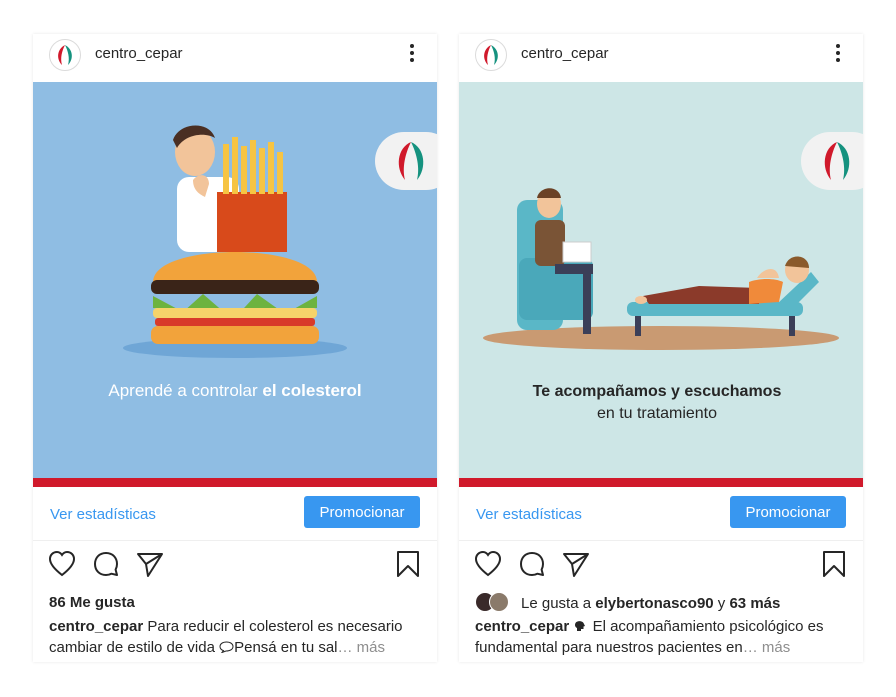 This screenshot has height=697, width=896. Describe the element at coordinates (185, 390) in the screenshot. I see `image-caption-normal: Aprendé a controlar` at that location.